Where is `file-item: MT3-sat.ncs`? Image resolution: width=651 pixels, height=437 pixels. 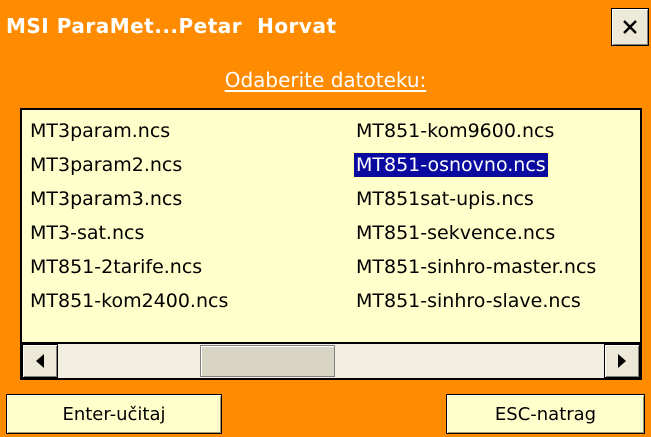 file-item: MT3-sat.ncs is located at coordinates (129, 233).